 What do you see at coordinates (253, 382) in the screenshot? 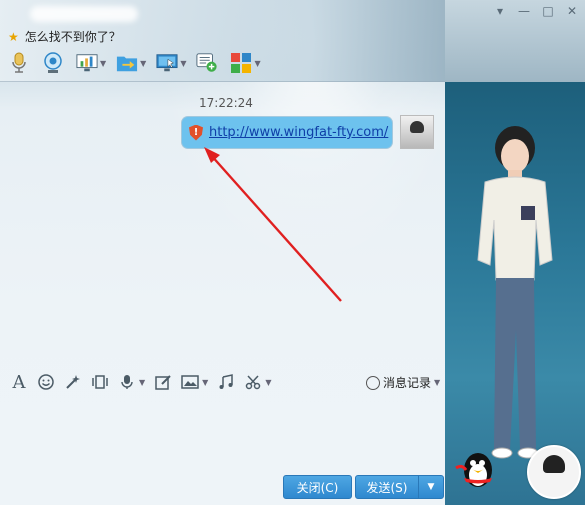
I see `screenshot-icon` at bounding box center [253, 382].